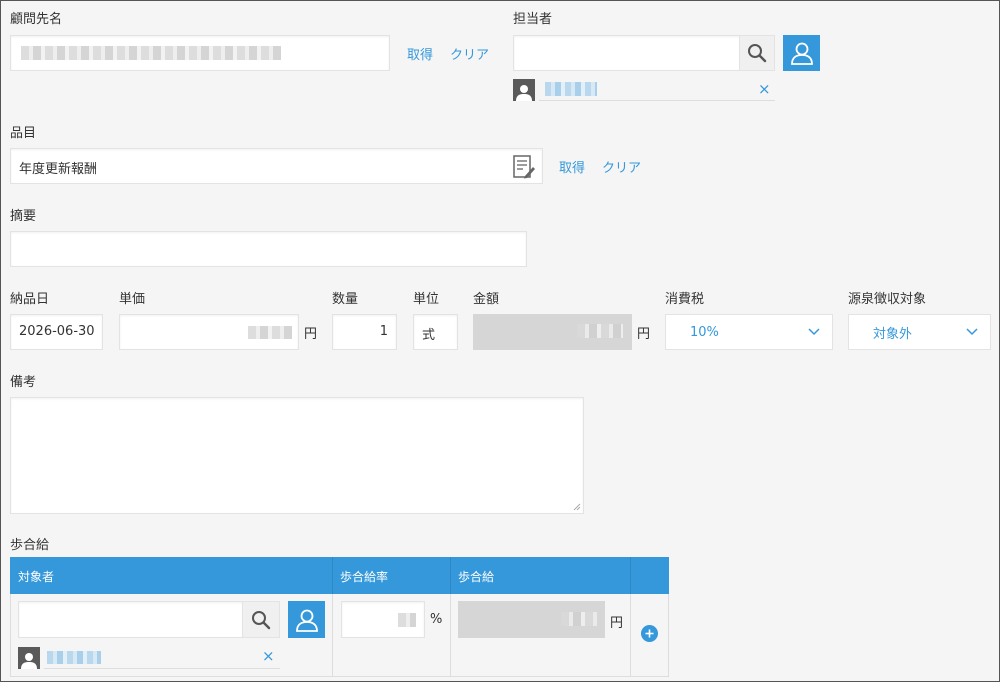 Image resolution: width=1000 pixels, height=682 pixels. I want to click on quantity-label: 数量, so click(345, 299).